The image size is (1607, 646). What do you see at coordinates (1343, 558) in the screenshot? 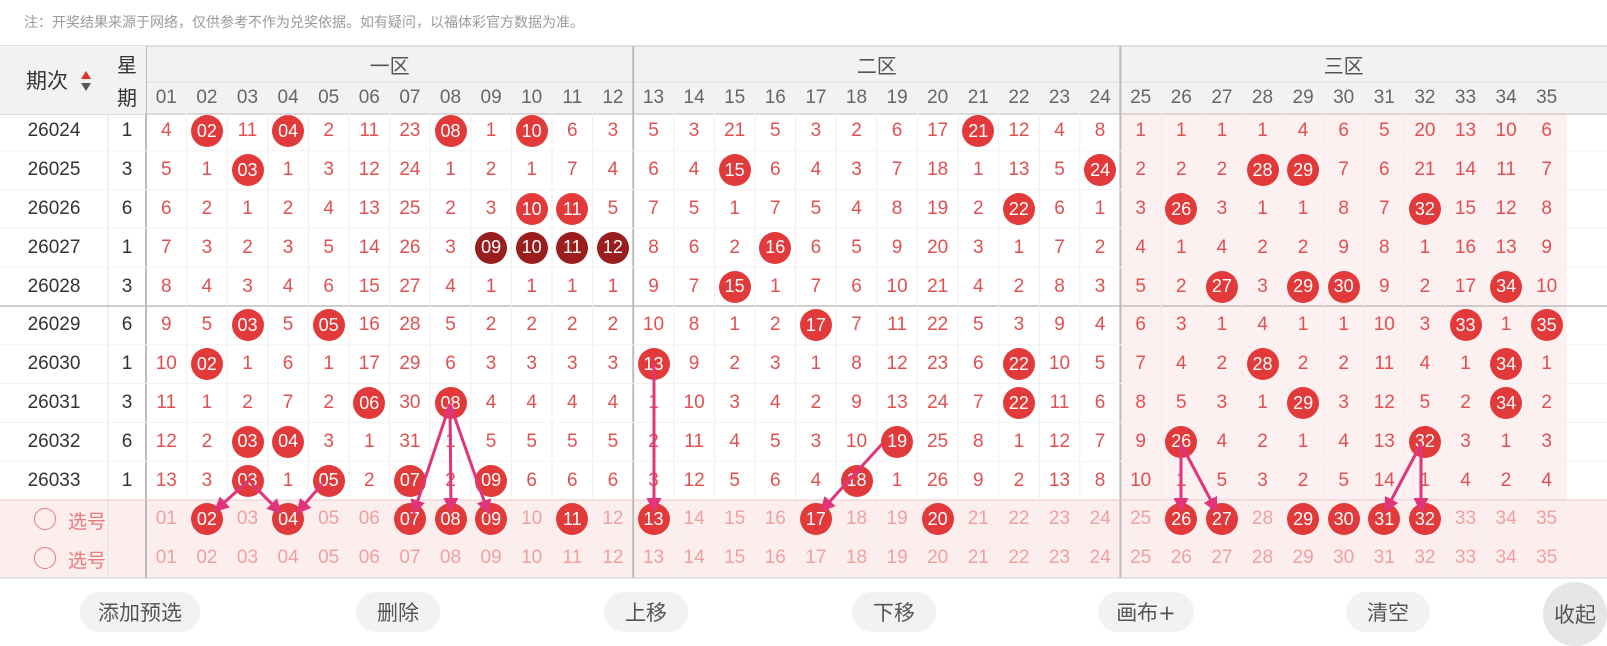
I see `selectable-number: 30` at bounding box center [1343, 558].